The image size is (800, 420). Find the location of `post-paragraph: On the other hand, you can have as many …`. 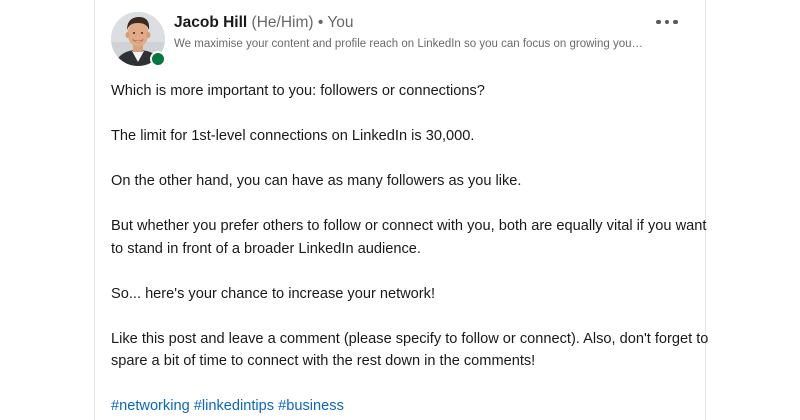

post-paragraph: On the other hand, you can have as many … is located at coordinates (316, 181).